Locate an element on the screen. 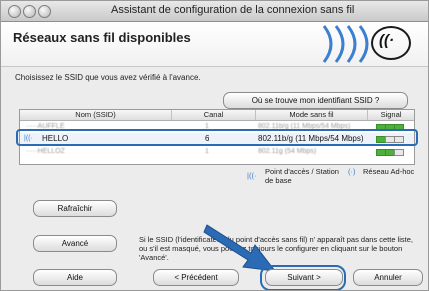 The width and height of the screenshot is (429, 291). adhoc-legend-icon: (·) is located at coordinates (352, 171).